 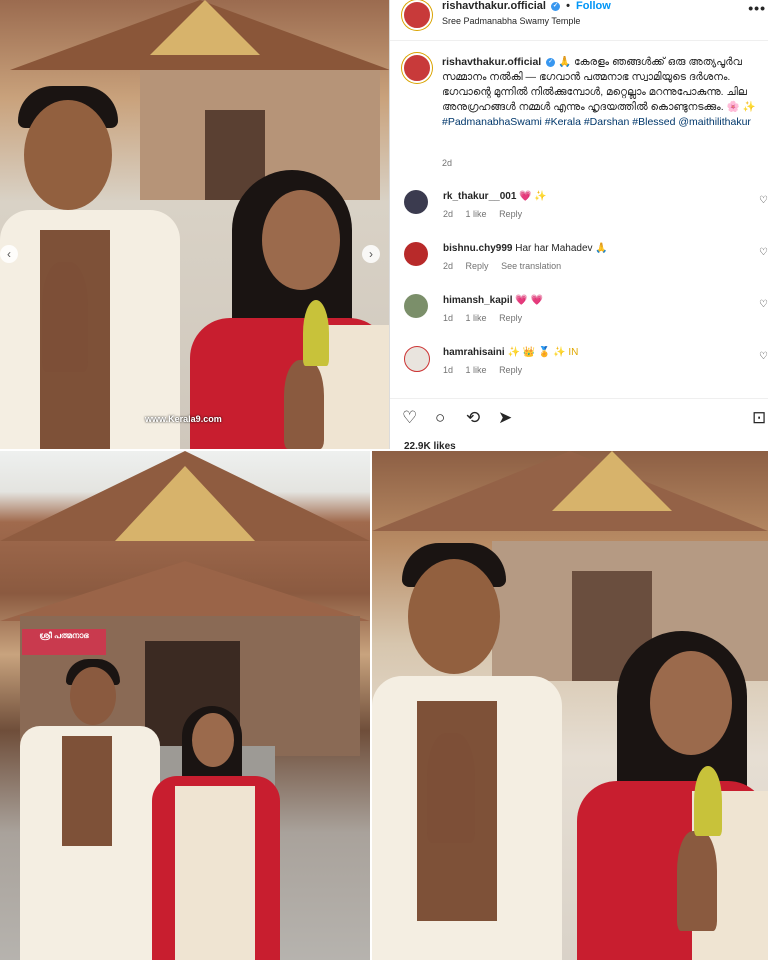 What do you see at coordinates (474, 352) in the screenshot?
I see `comment-username: hamrahisaini` at bounding box center [474, 352].